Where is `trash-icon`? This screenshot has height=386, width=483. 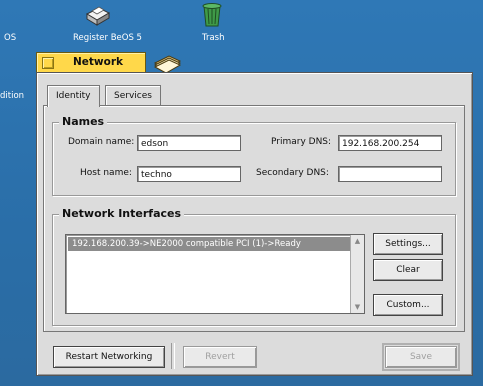
trash-icon is located at coordinates (212, 15).